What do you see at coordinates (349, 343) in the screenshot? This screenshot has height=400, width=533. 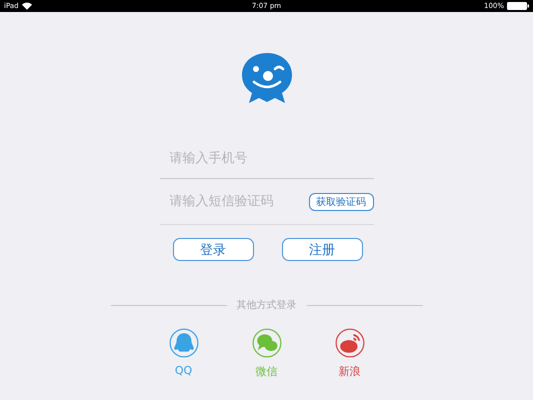 I see `weibo-eye-icon` at bounding box center [349, 343].